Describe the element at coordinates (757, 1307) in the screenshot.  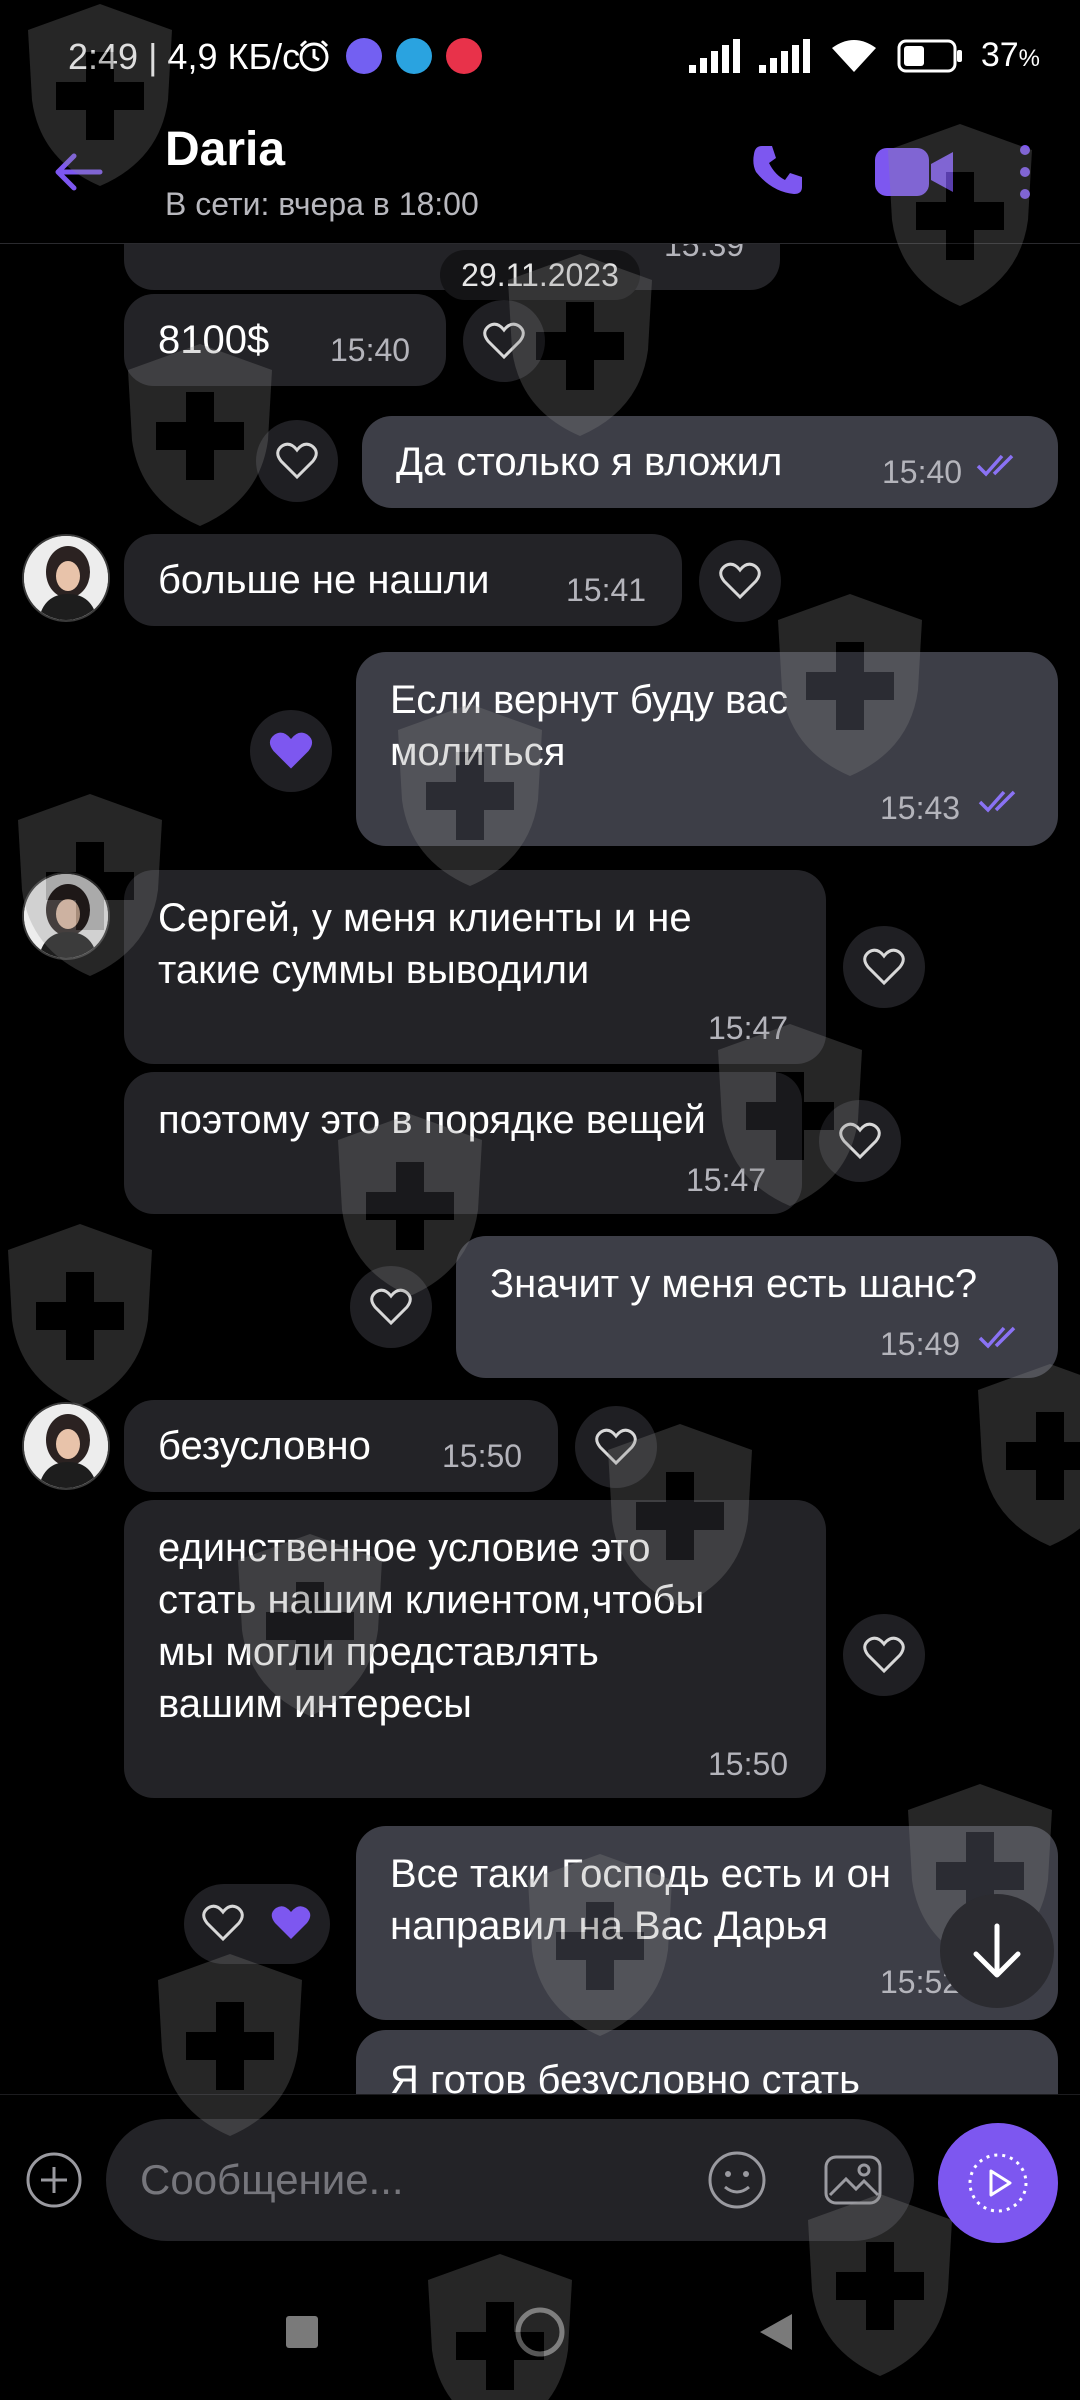
I see `message-bubble-outgoing: Значит у меня есть шанс? 15:49` at that location.